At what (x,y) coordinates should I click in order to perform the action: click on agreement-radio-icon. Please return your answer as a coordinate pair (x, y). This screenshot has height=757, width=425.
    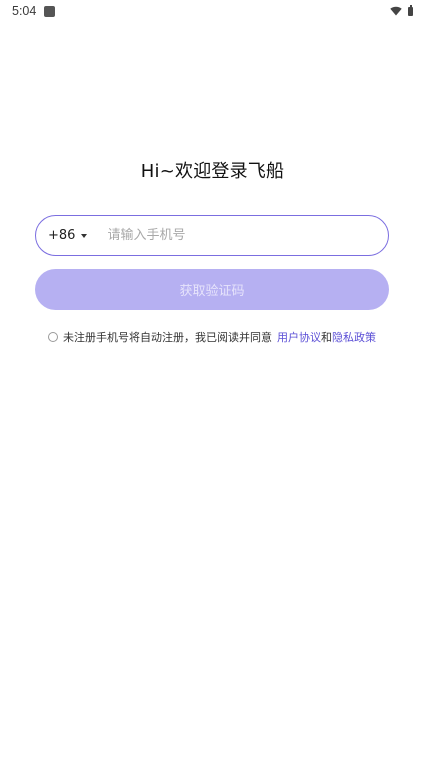
    Looking at the image, I should click on (53, 337).